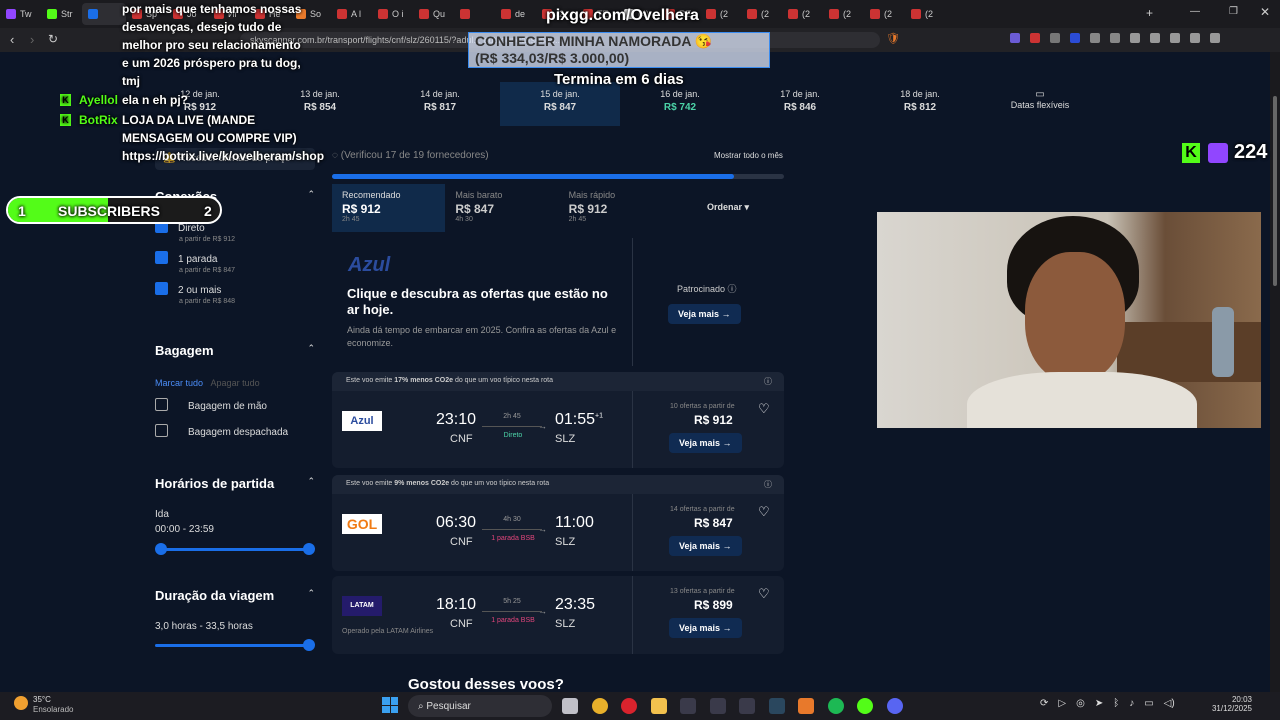  I want to click on date-option: 17 de jan. R$ 846, so click(800, 104).